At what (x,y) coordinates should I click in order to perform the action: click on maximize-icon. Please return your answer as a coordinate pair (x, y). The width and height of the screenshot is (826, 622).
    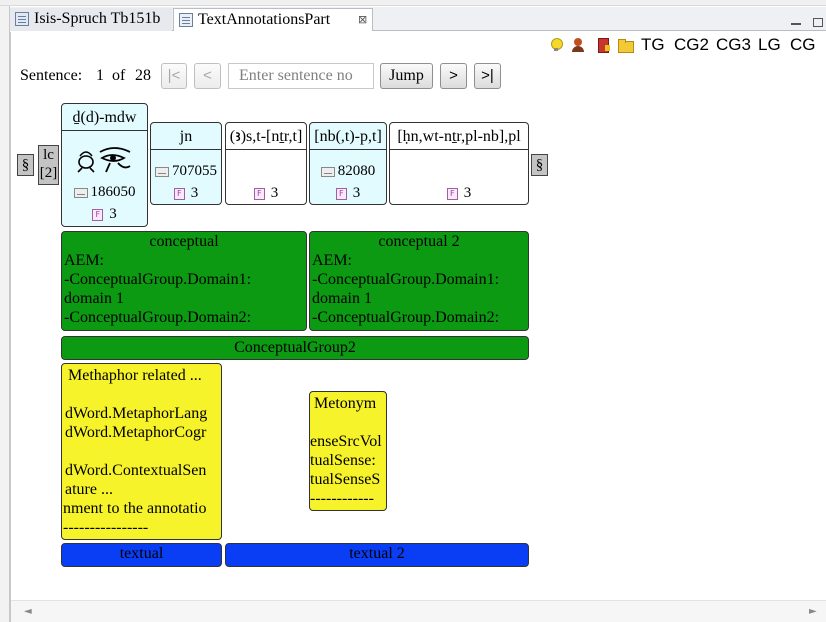
    Looking at the image, I should click on (818, 22).